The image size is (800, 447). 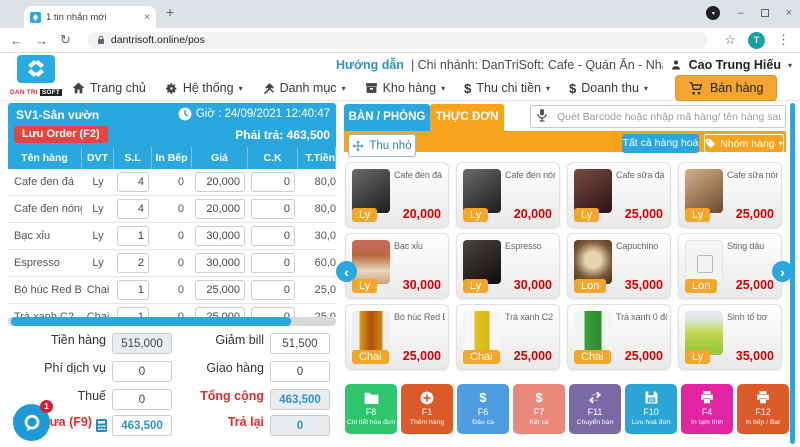 What do you see at coordinates (142, 371) in the screenshot?
I see `service-fee-input` at bounding box center [142, 371].